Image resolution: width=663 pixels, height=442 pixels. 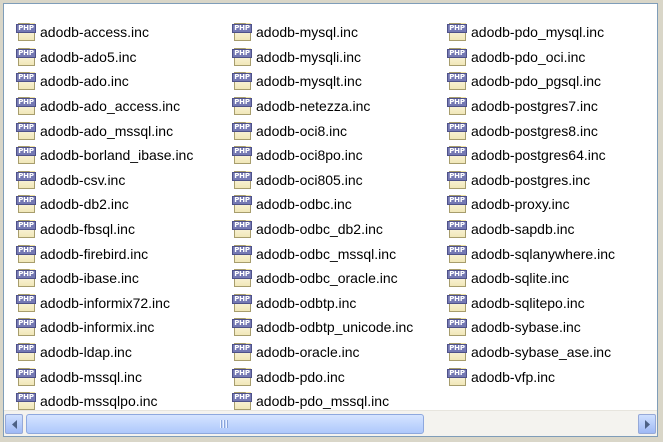 What do you see at coordinates (322, 327) in the screenshot?
I see `file-item: PHP adodb-odbtp_unicode.inc` at bounding box center [322, 327].